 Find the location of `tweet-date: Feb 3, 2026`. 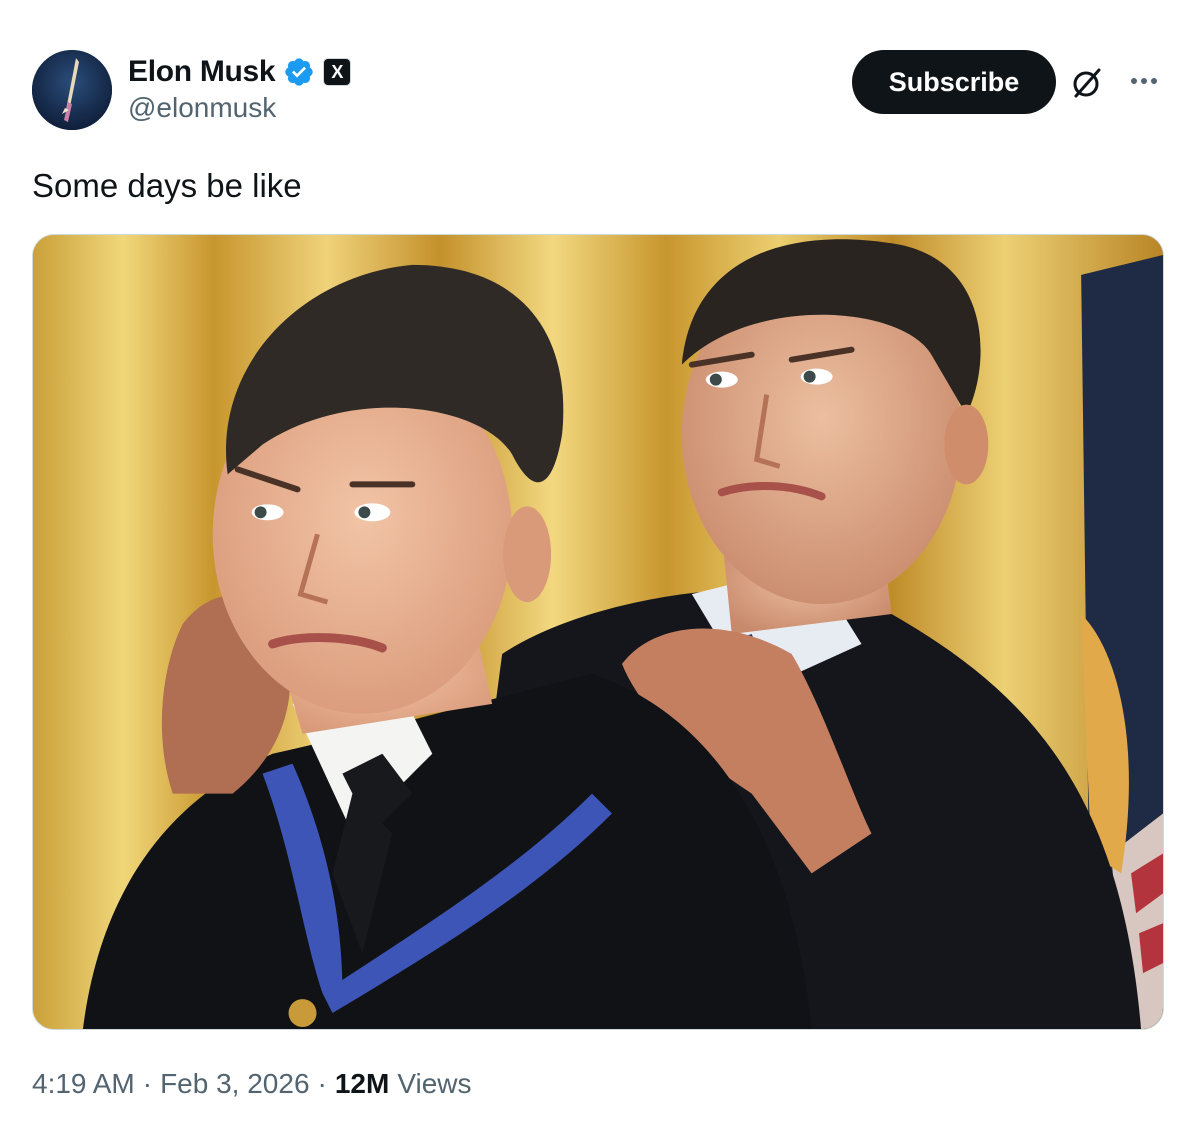

tweet-date: Feb 3, 2026 is located at coordinates (234, 1084).